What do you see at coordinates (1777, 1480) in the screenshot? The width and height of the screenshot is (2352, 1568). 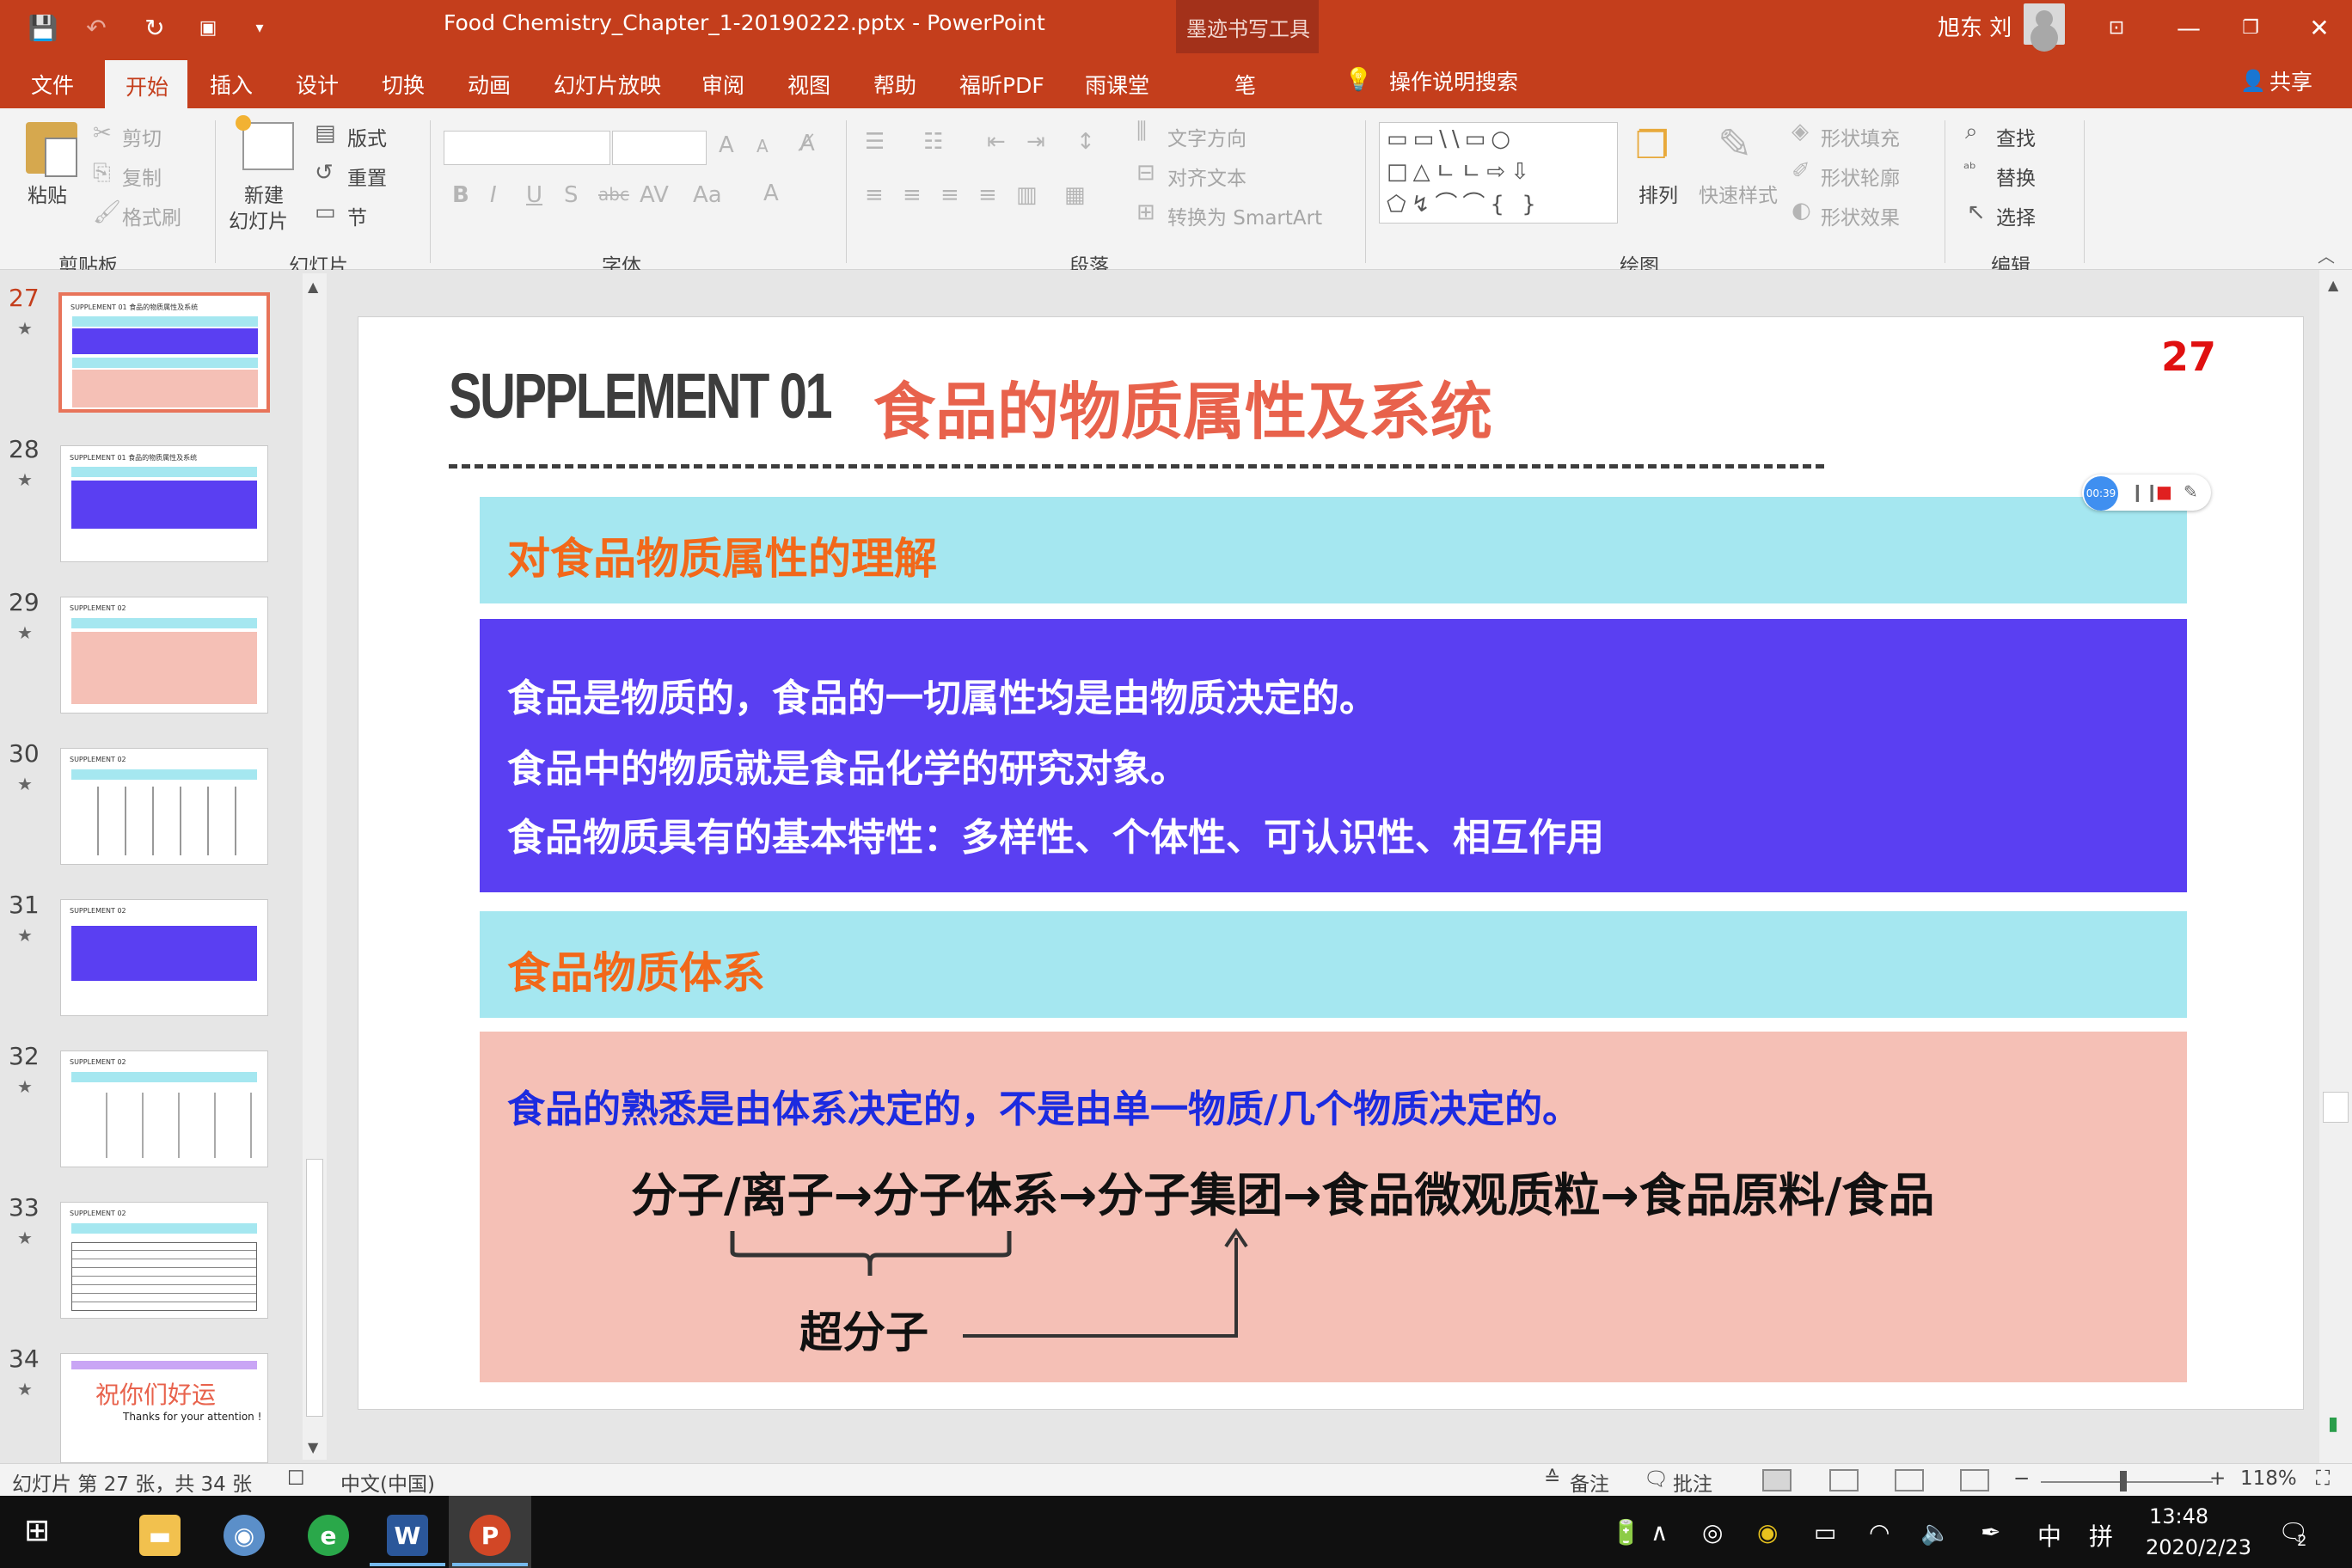 I see `normal-view-icon` at bounding box center [1777, 1480].